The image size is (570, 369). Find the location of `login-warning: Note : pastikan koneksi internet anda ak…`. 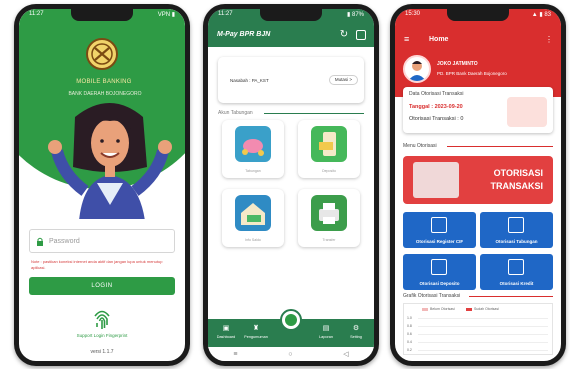

login-warning: Note : pastikan koneksi internet anda ak… is located at coordinates (97, 264).